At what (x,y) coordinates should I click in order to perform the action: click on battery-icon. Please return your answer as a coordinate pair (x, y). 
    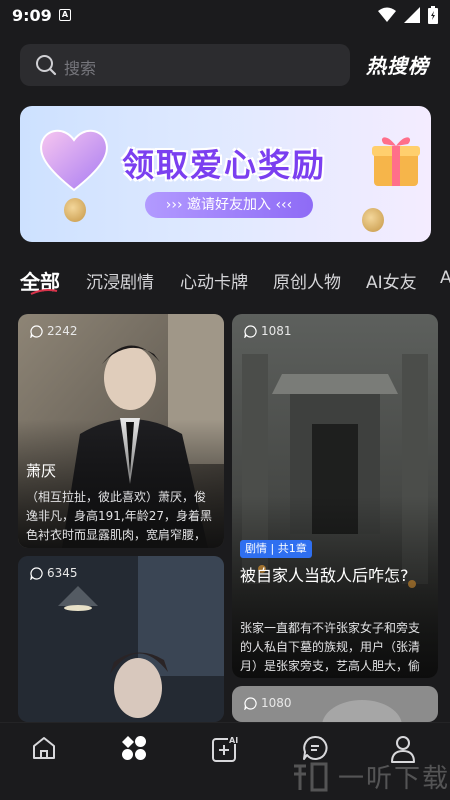
    Looking at the image, I should click on (433, 15).